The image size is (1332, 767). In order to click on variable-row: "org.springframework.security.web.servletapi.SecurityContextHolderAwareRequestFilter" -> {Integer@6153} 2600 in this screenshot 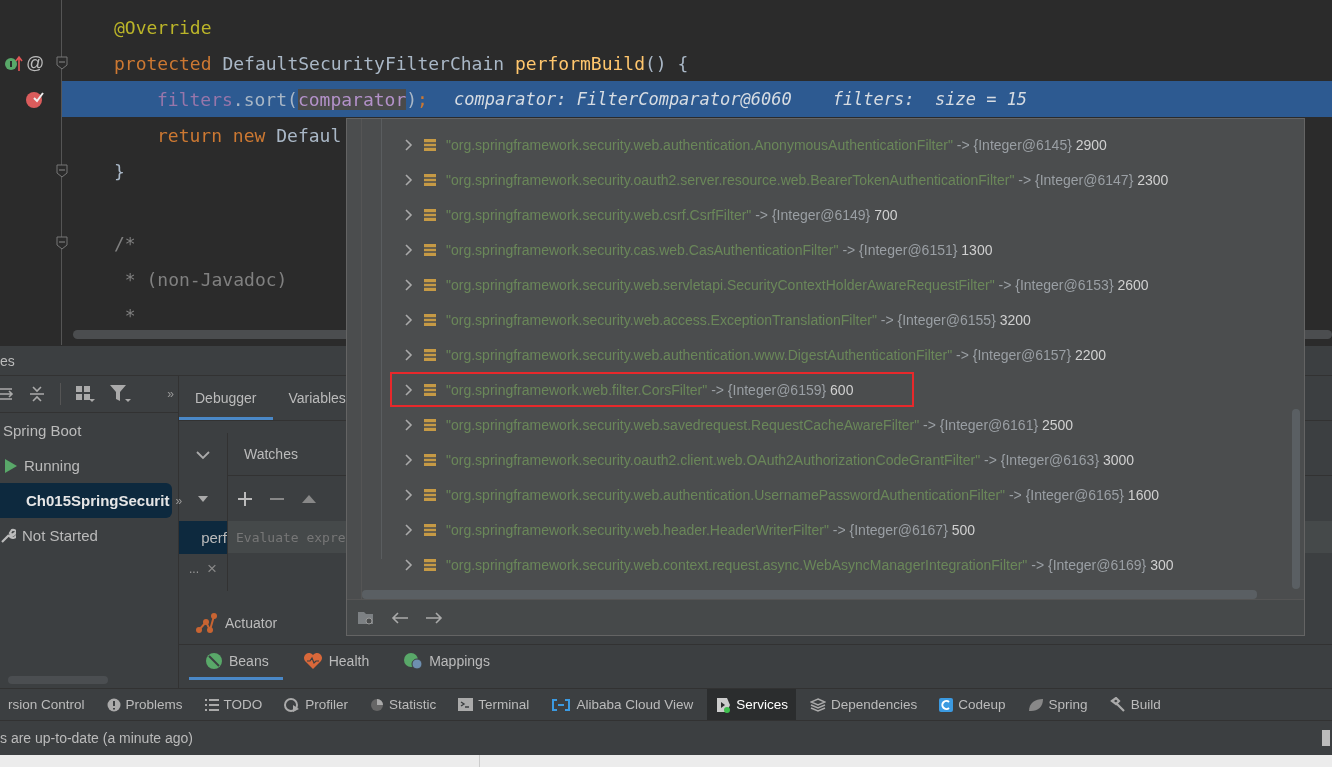, I will do `click(837, 284)`.